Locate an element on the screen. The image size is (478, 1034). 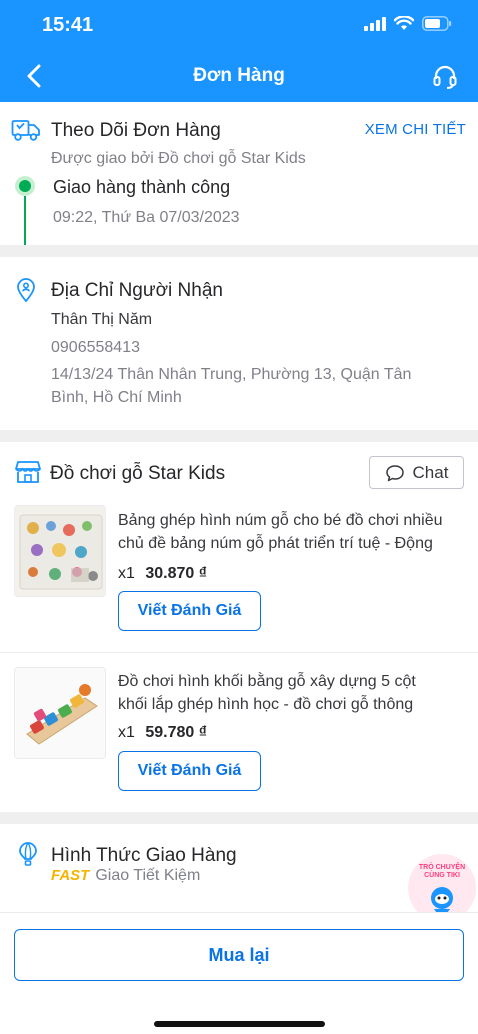
wooden-blocks-image is located at coordinates (60, 713).